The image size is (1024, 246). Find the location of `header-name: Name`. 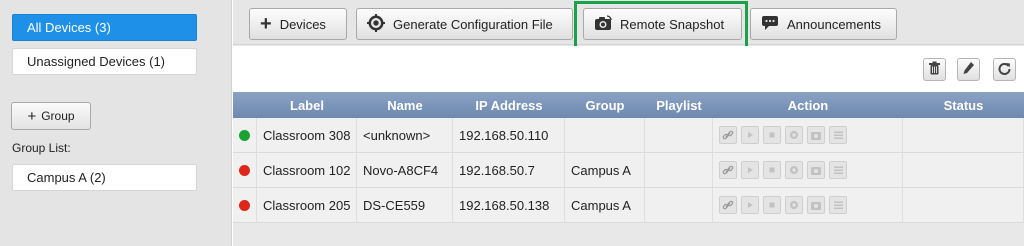

header-name: Name is located at coordinates (405, 105).